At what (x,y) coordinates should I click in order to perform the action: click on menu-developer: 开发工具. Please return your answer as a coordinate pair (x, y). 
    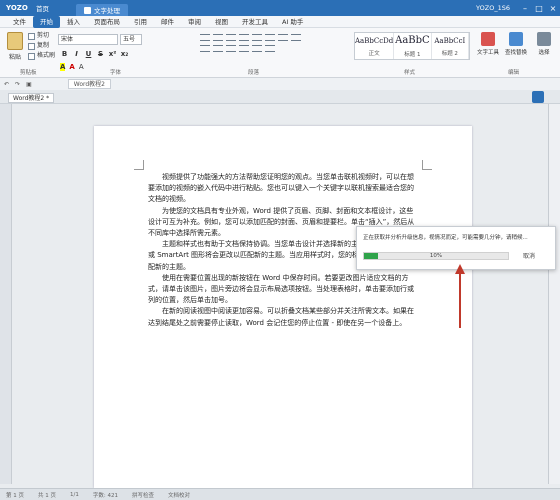
    Looking at the image, I should click on (255, 22).